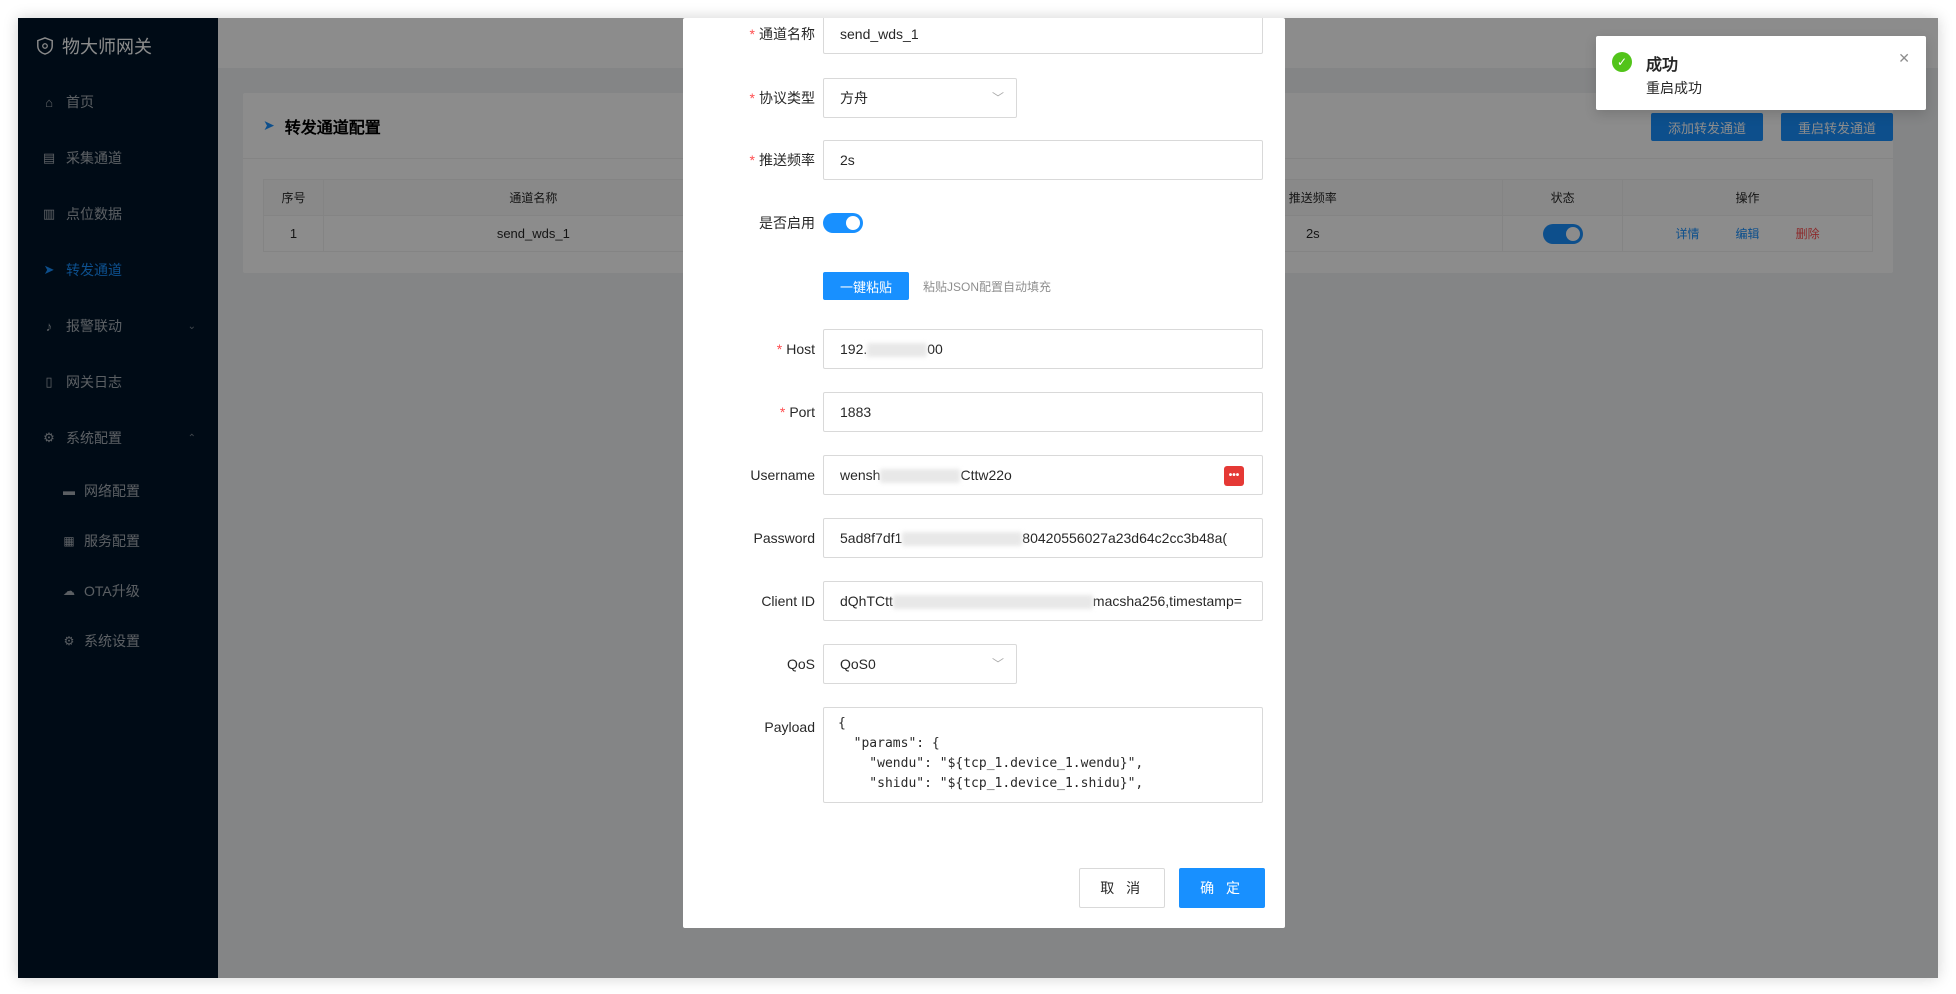  I want to click on check-circle-icon: ✓, so click(1622, 62).